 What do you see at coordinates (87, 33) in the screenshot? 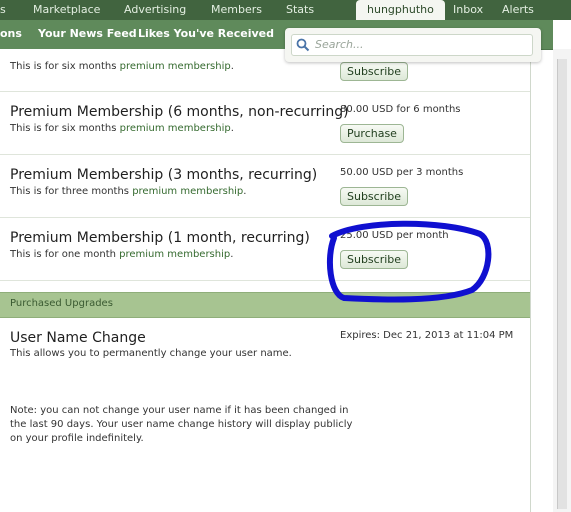
I see `subnav-link-news-feed: Your News Feed` at bounding box center [87, 33].